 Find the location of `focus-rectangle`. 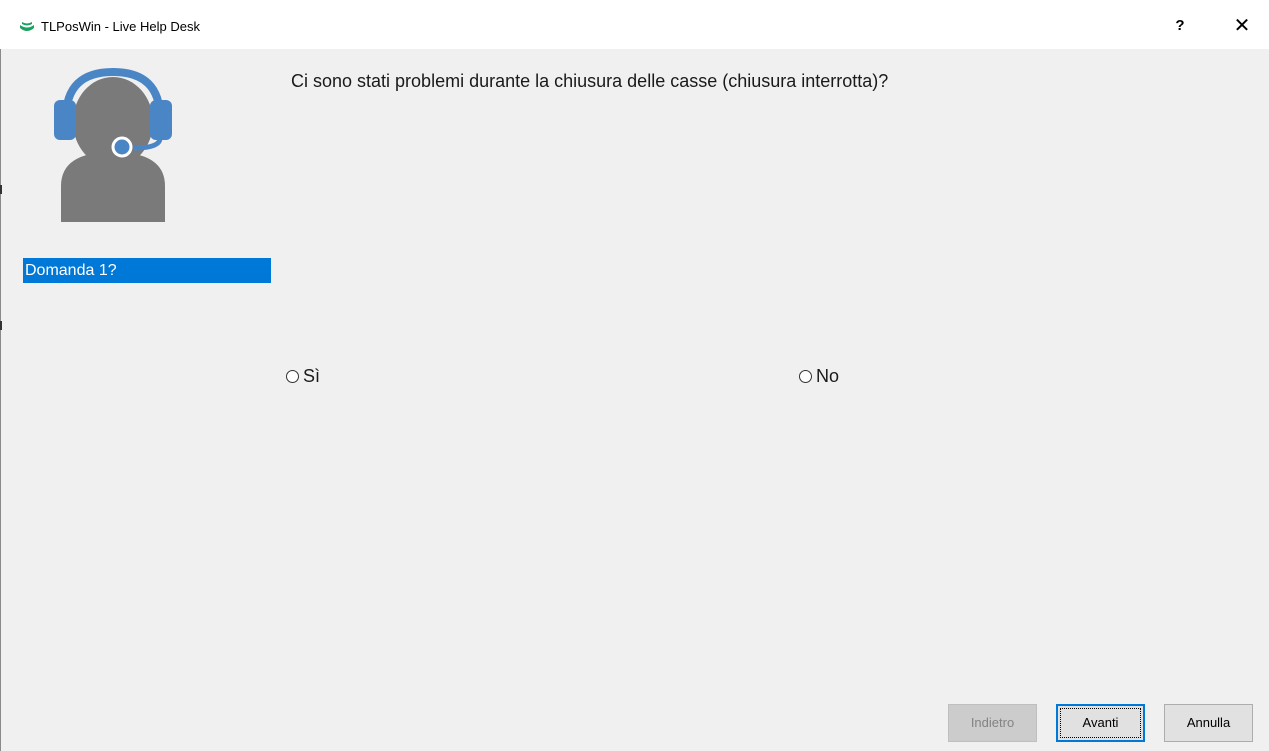

focus-rectangle is located at coordinates (1100, 723).